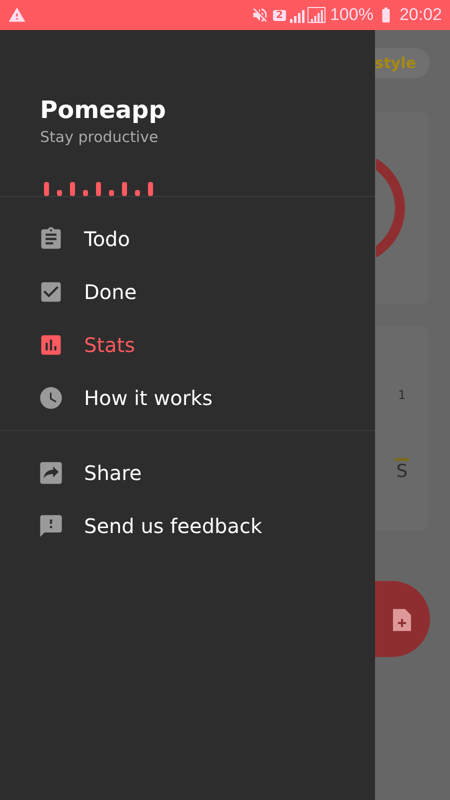 This screenshot has height=800, width=450. Describe the element at coordinates (279, 15) in the screenshot. I see `sim-indicator: 2` at that location.